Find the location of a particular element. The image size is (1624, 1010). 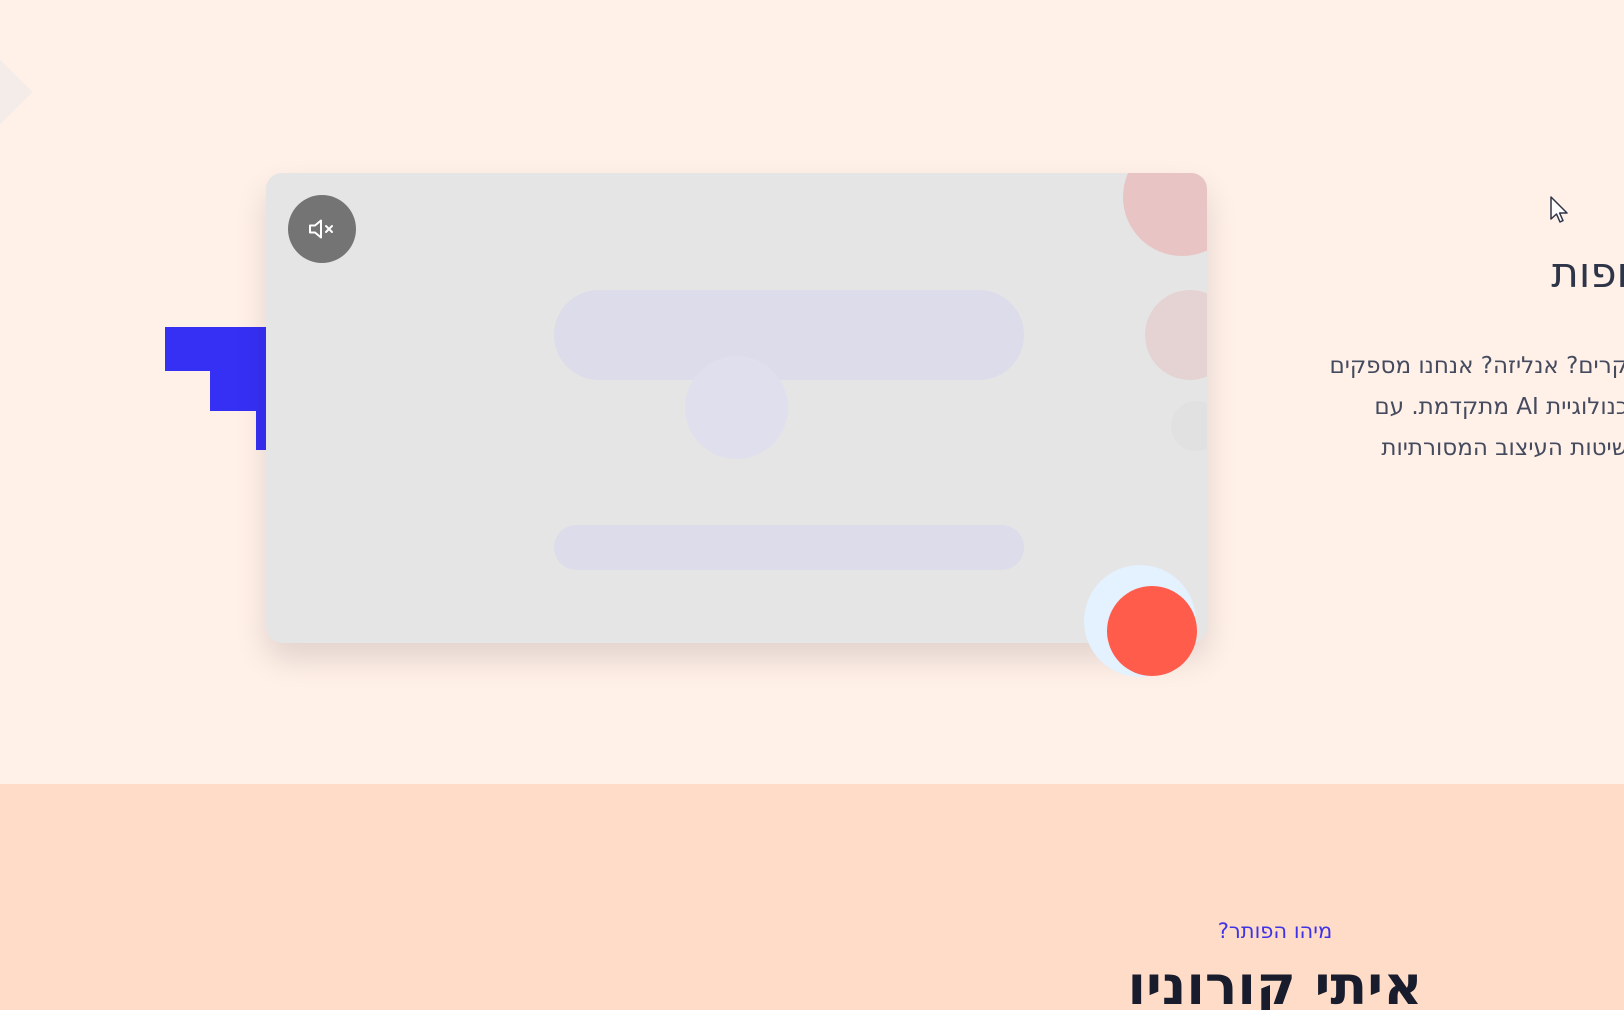

about-label: מיהו הפותר? is located at coordinates (1275, 931).